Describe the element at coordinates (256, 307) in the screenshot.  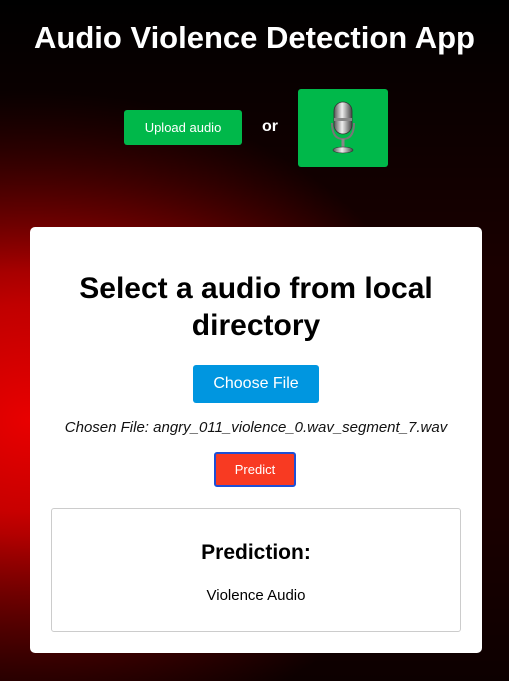
I see `card-heading: Select a audio from local directory` at that location.